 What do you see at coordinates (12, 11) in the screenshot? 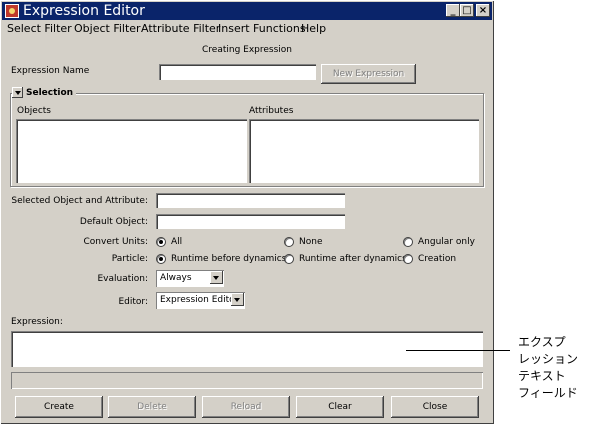
I see `app-icon` at bounding box center [12, 11].